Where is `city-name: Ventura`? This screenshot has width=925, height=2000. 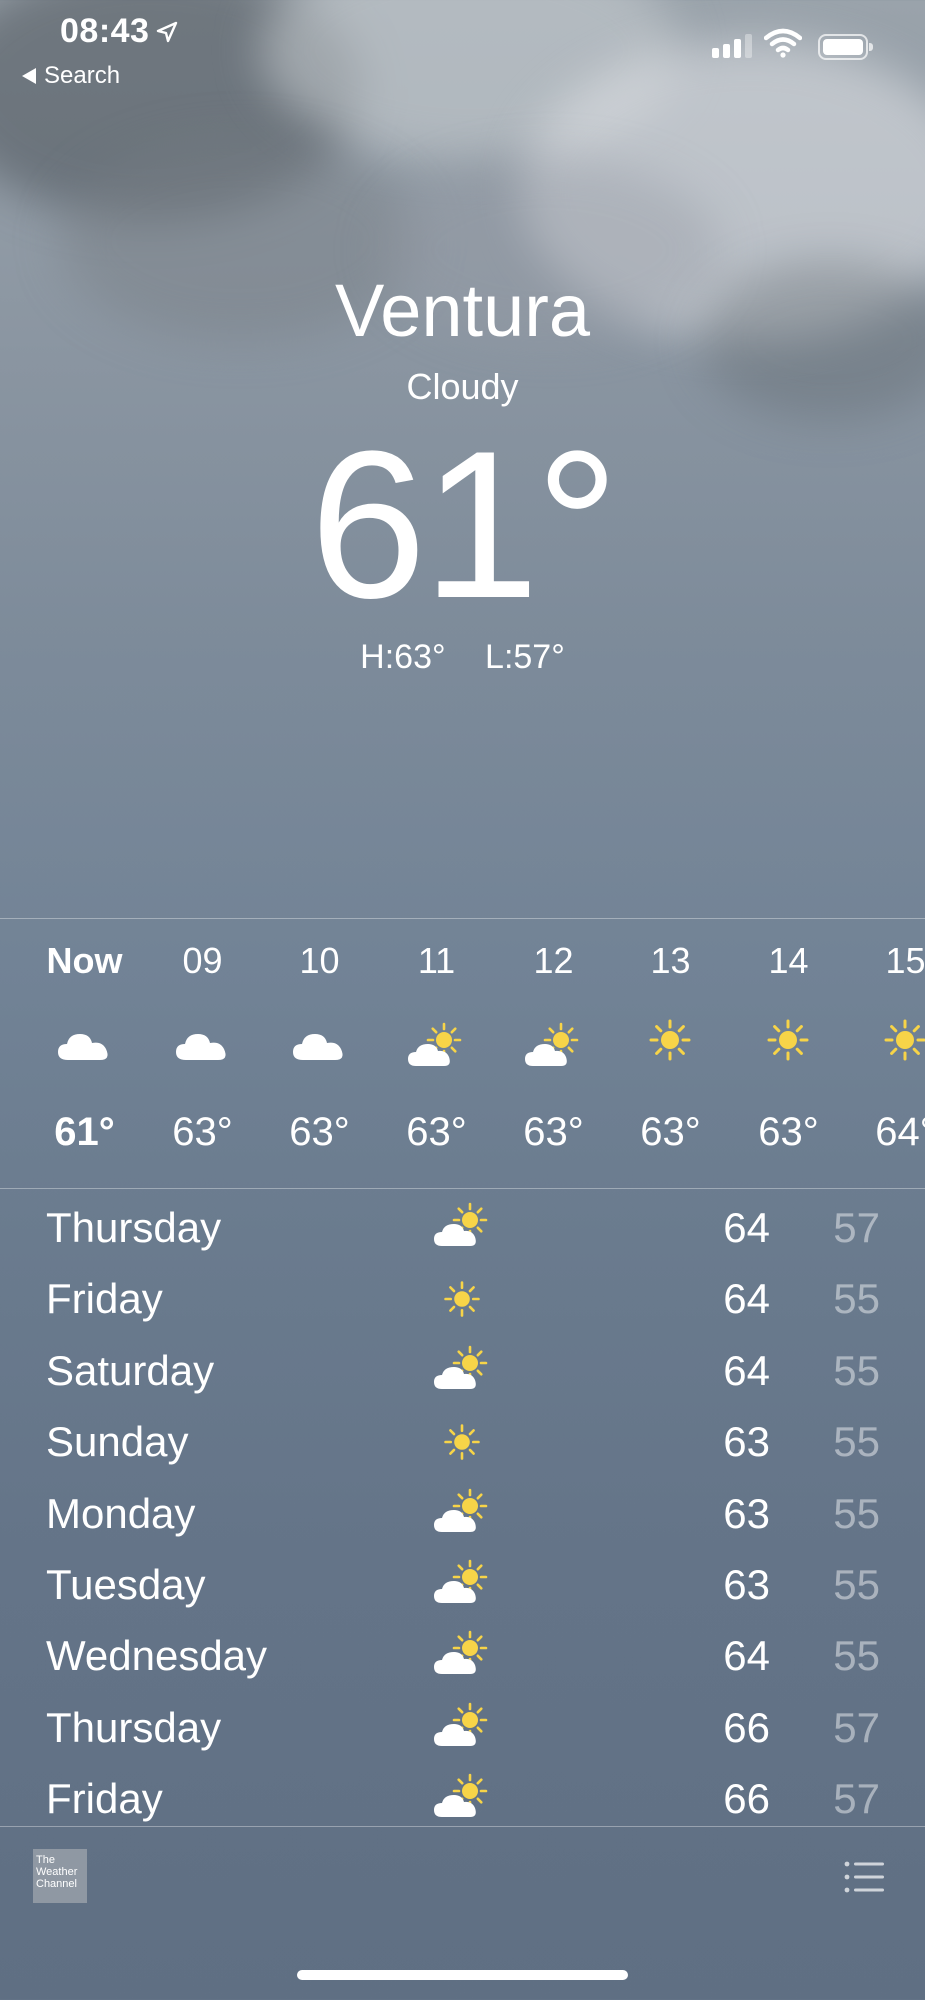 city-name: Ventura is located at coordinates (462, 310).